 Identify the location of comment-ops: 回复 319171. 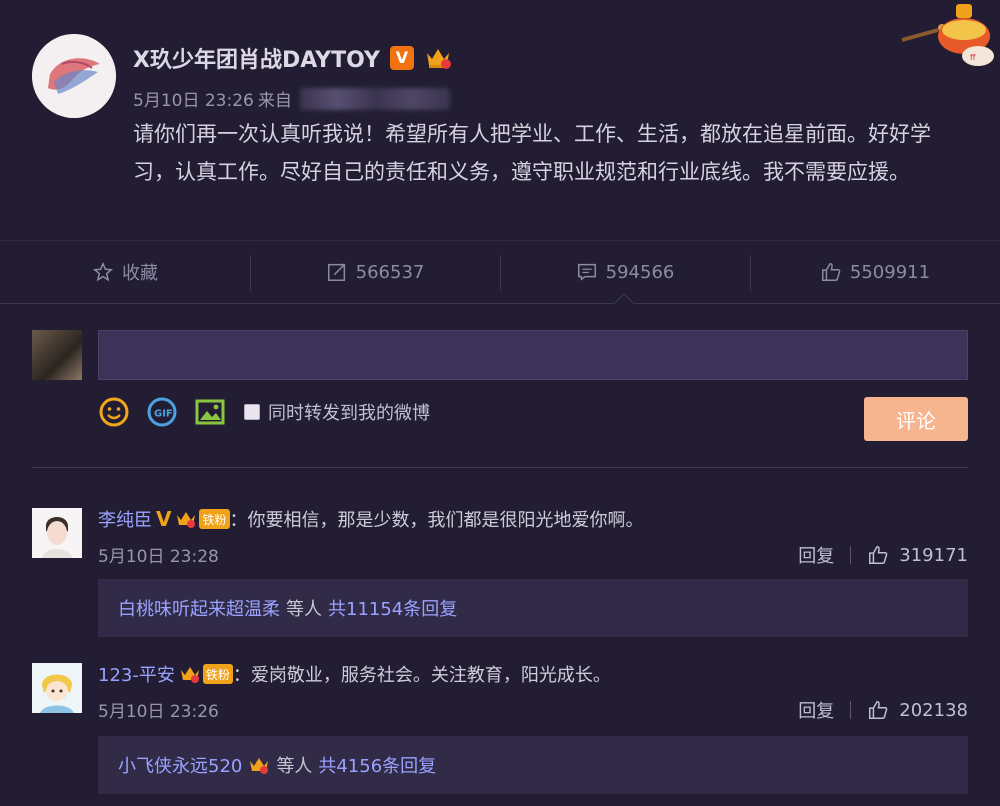
(883, 555).